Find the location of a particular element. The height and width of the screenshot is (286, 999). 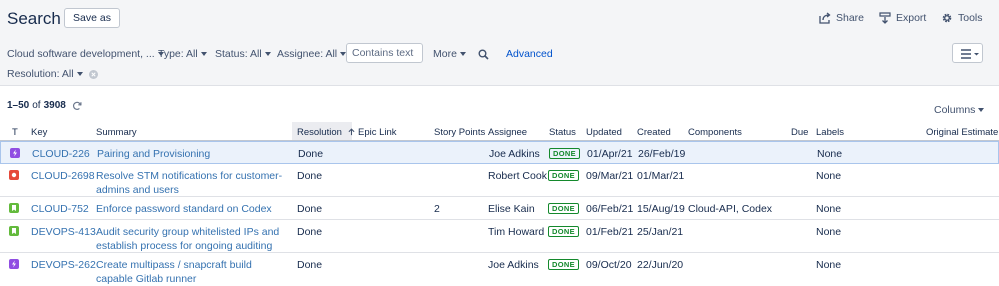

type-filter: Type: All is located at coordinates (182, 54).